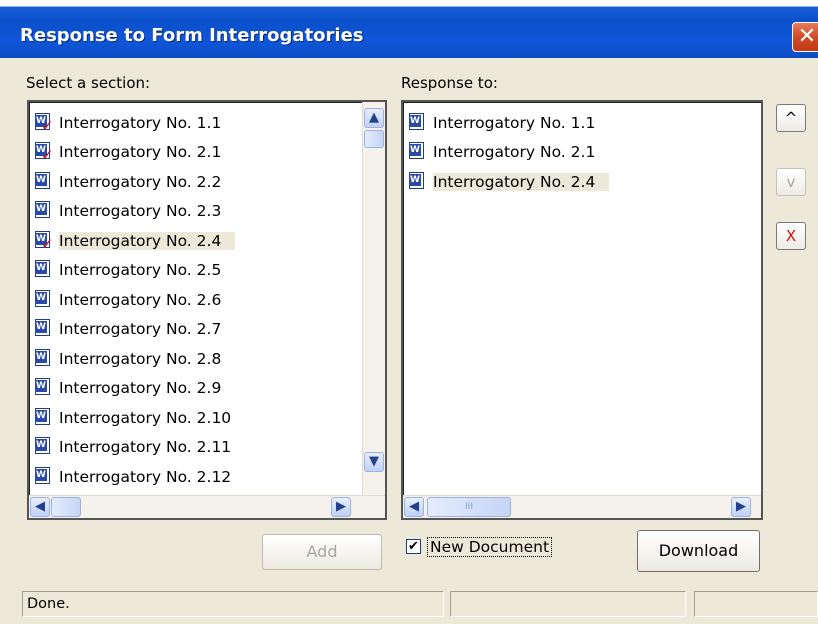 The height and width of the screenshot is (624, 818). I want to click on chevron-up-icon: ▲, so click(374, 117).